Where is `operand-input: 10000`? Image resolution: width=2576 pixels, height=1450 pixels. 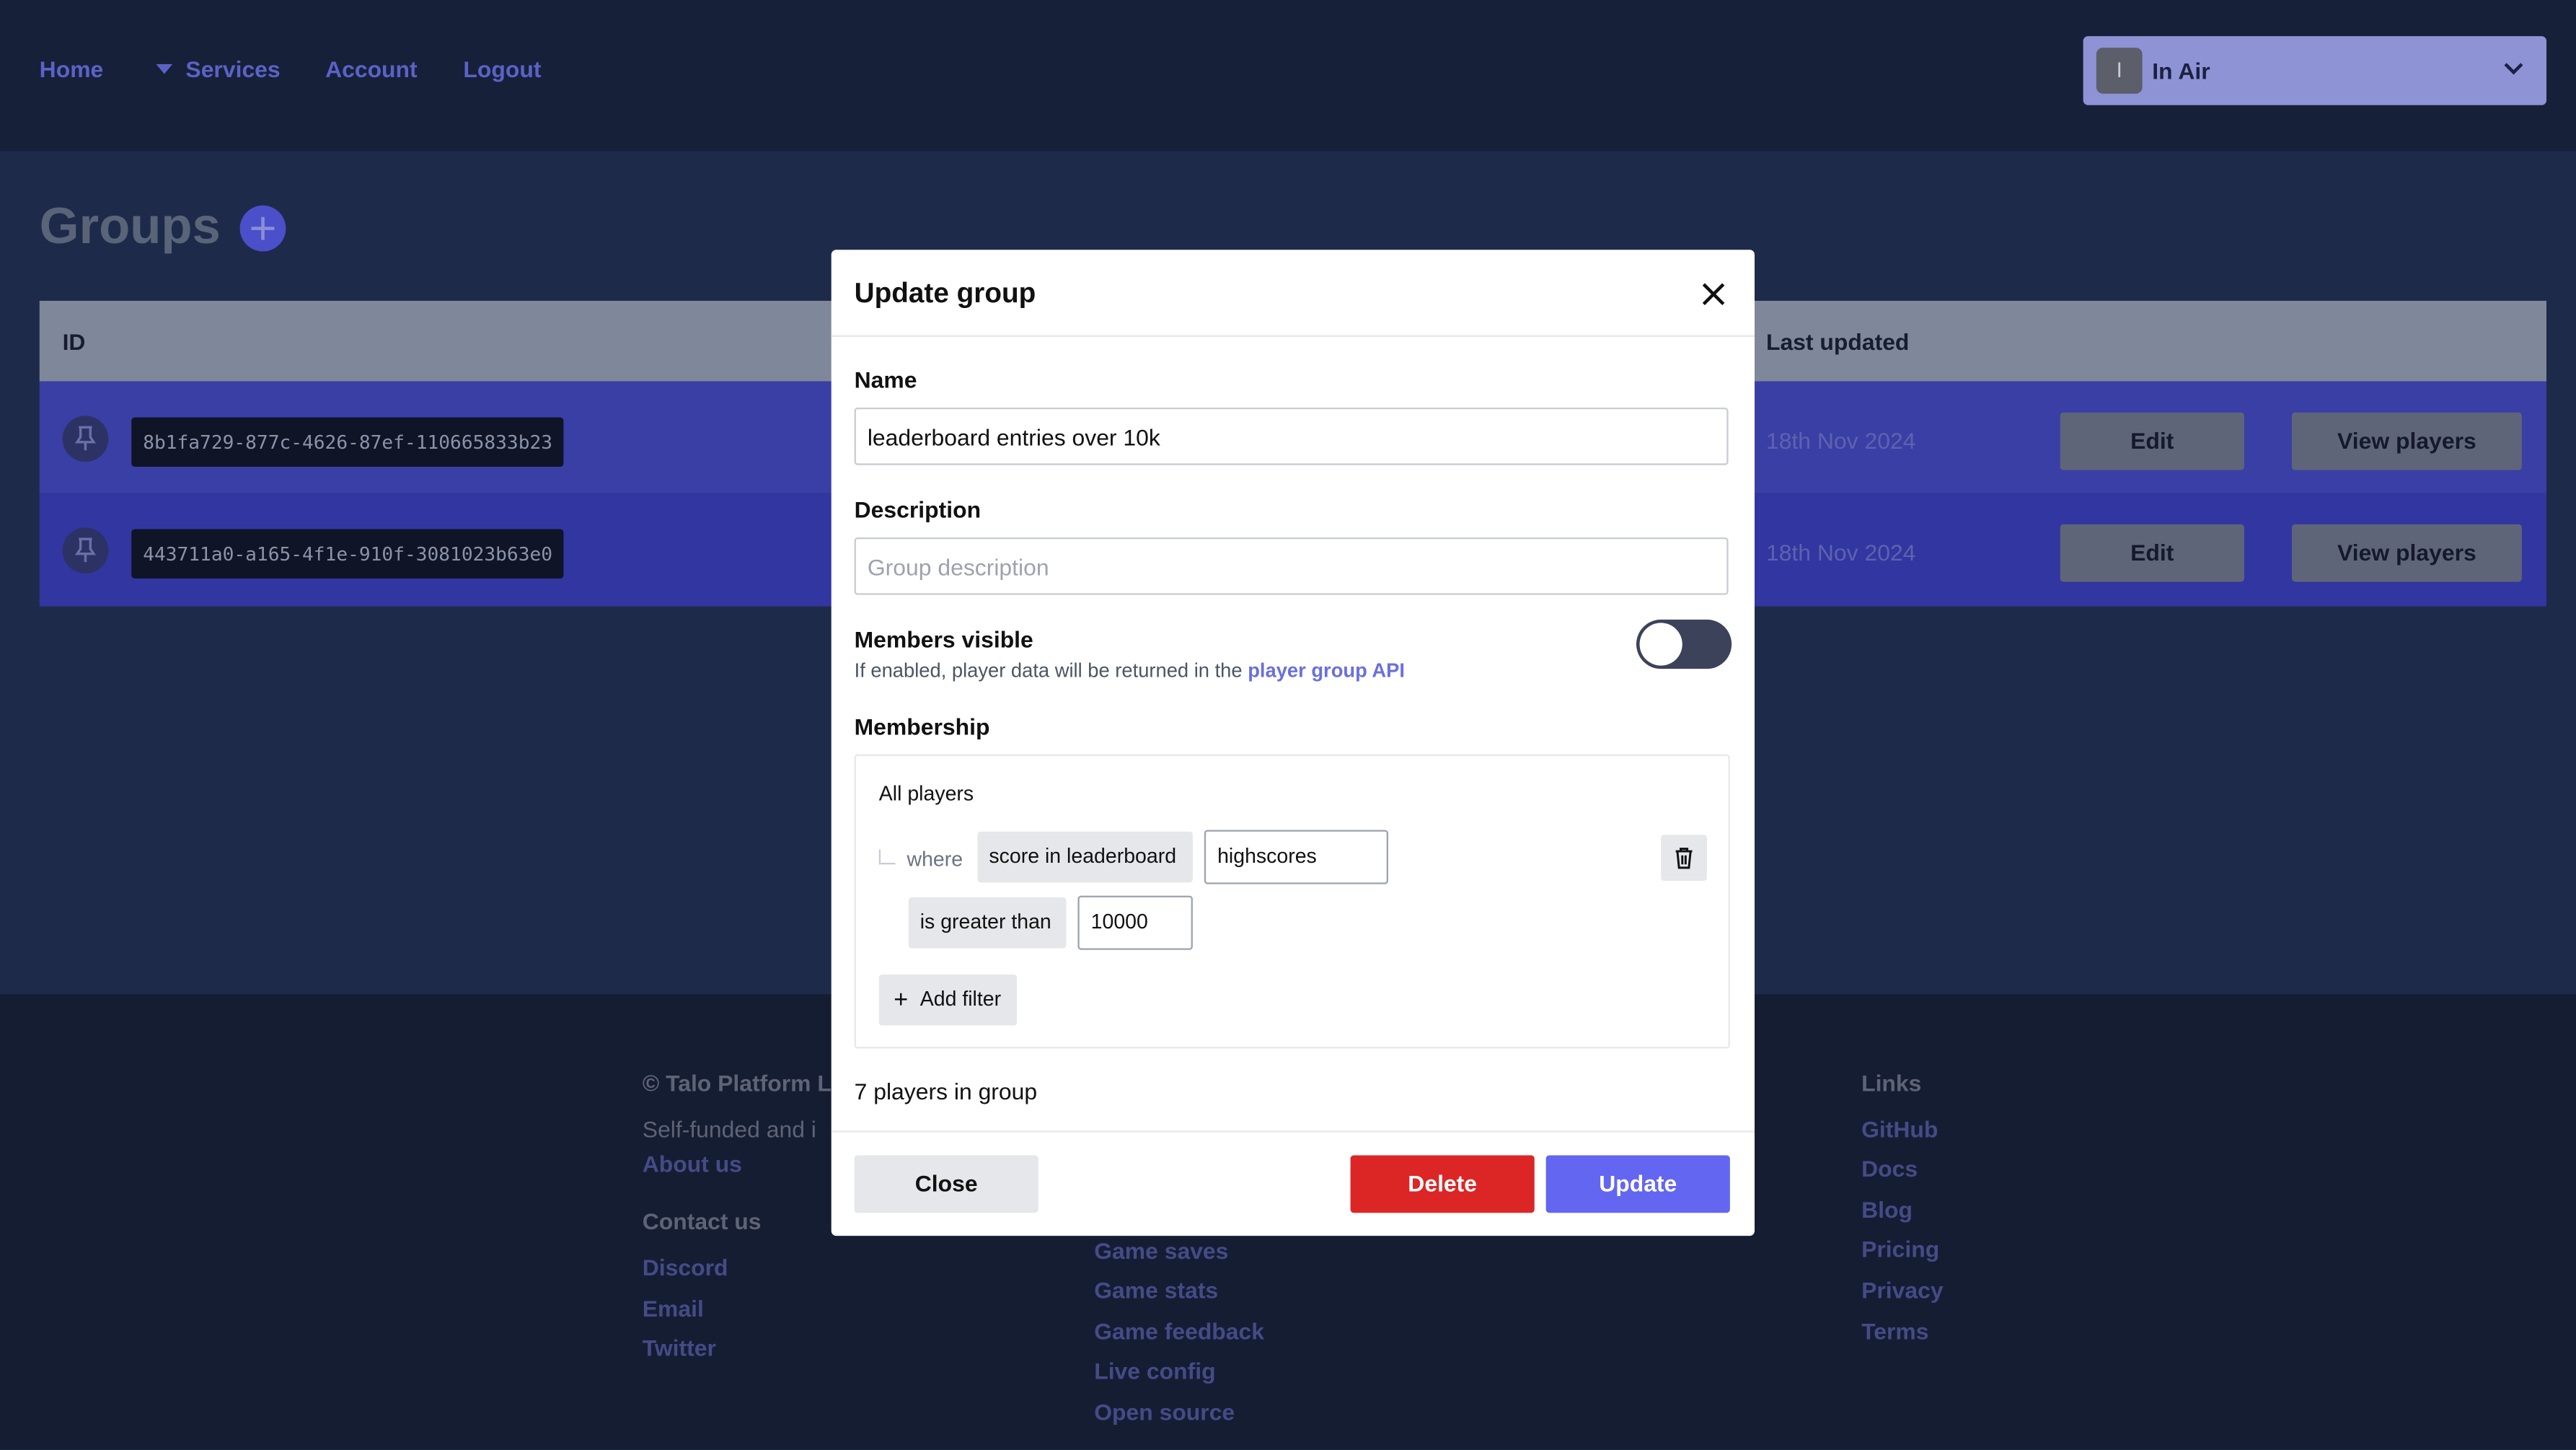
operand-input: 10000 is located at coordinates (1135, 923).